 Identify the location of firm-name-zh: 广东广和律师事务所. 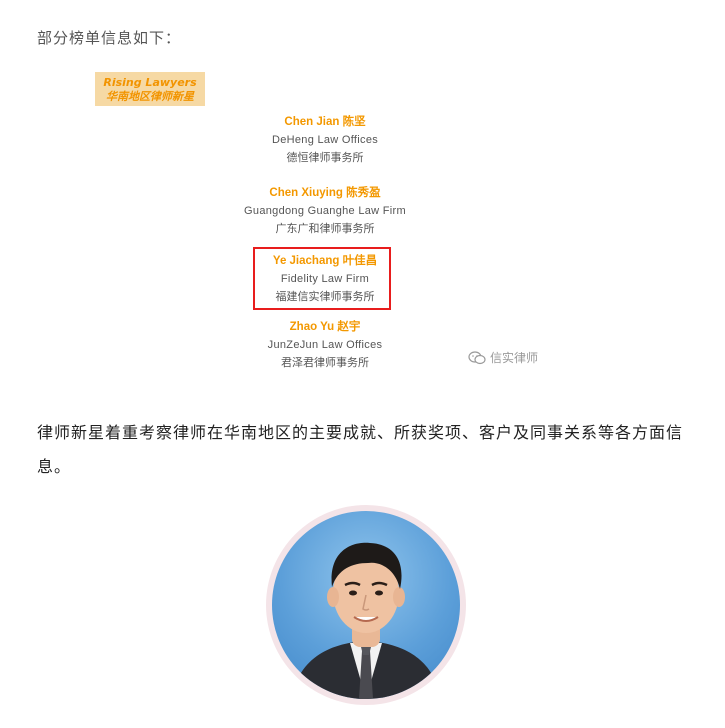
(325, 228).